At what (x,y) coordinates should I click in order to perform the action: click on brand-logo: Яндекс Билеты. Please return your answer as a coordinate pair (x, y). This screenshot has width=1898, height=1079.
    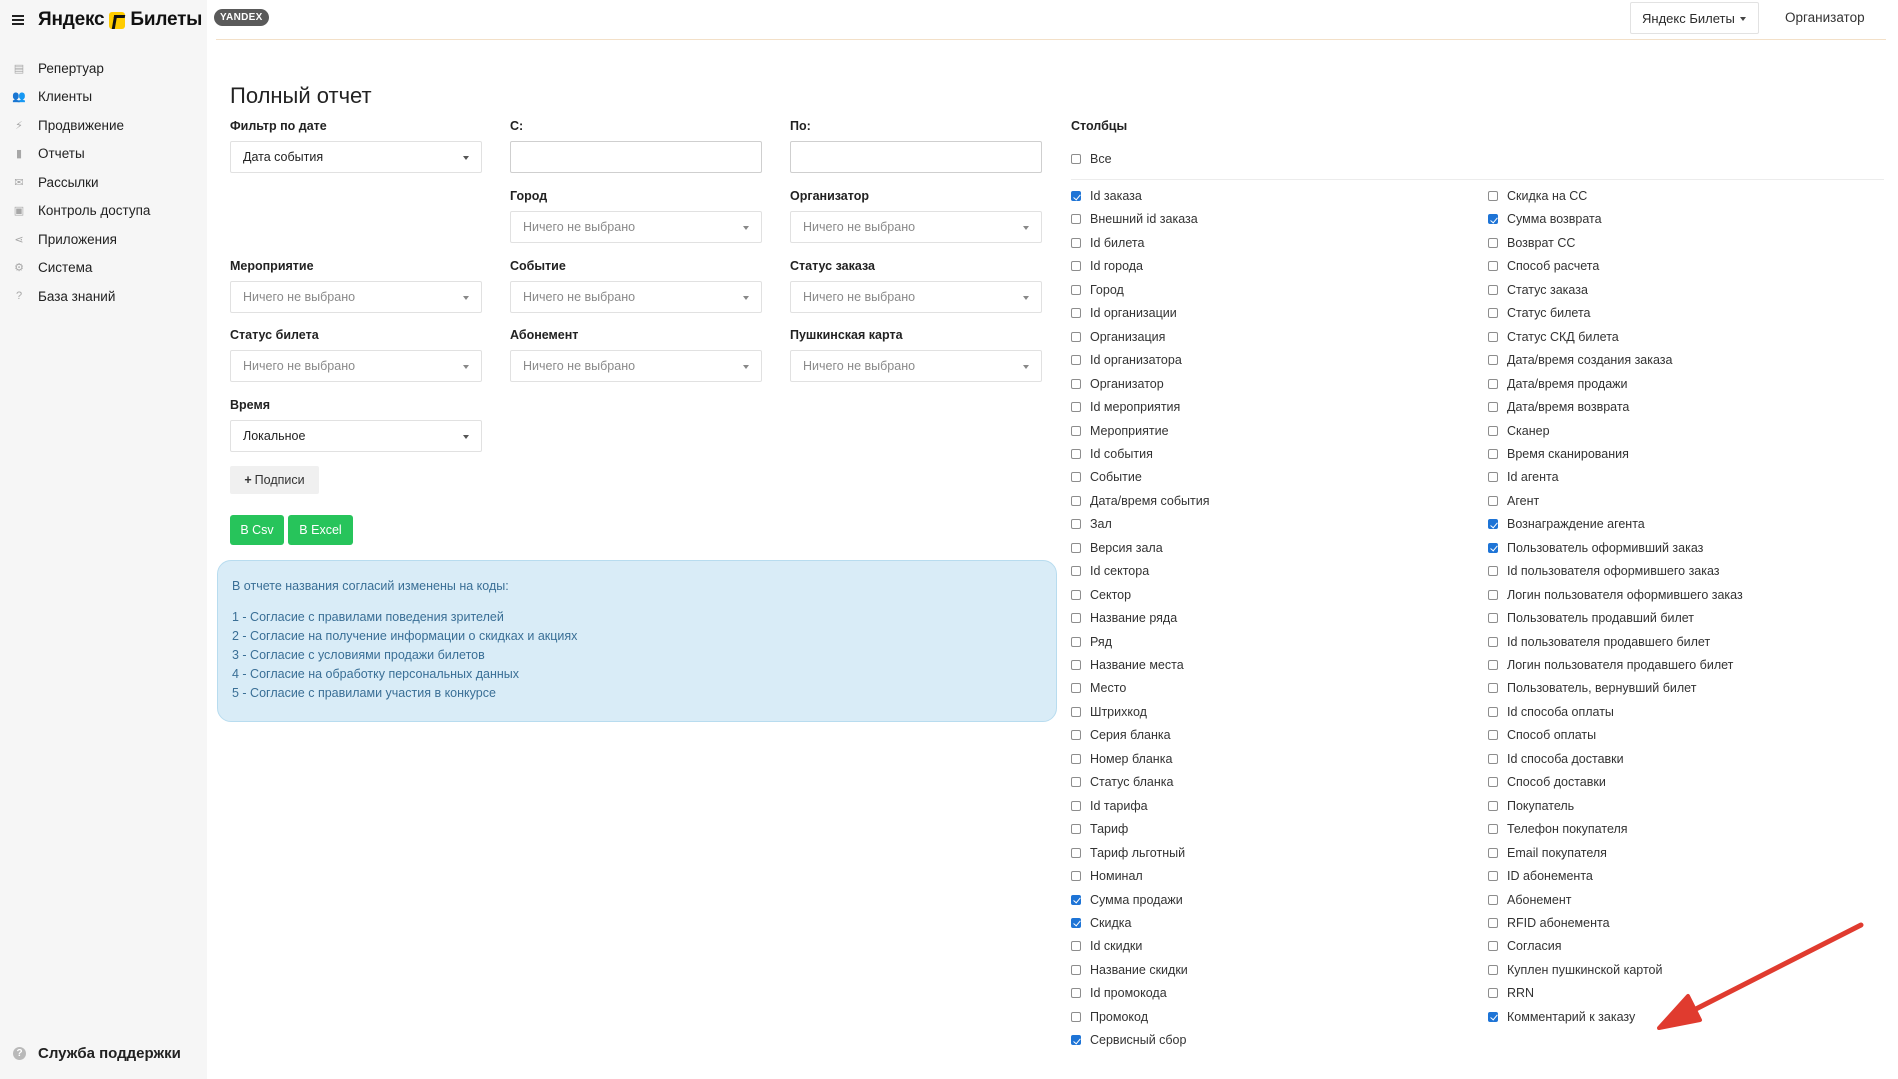
    Looking at the image, I should click on (120, 20).